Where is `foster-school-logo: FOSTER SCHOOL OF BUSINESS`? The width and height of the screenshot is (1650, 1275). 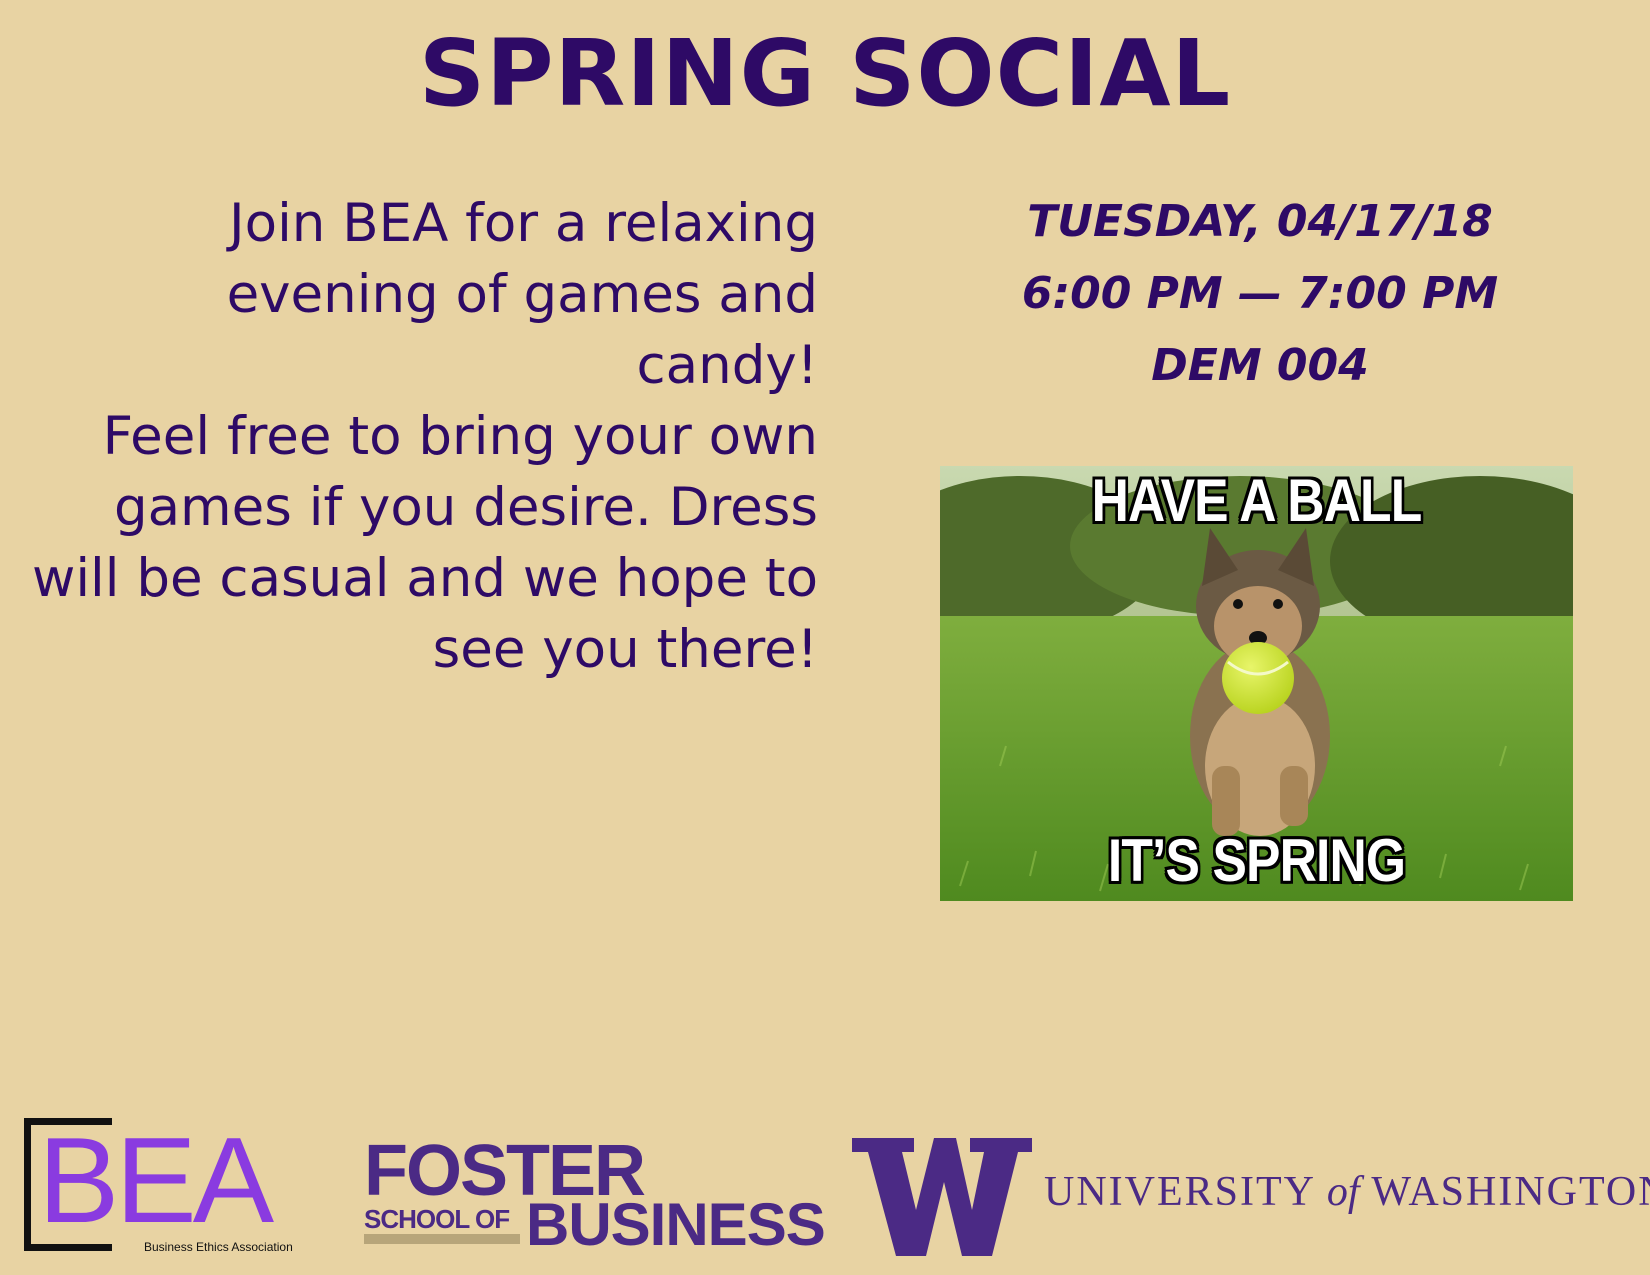
foster-school-logo: FOSTER SCHOOL OF BUSINESS is located at coordinates (595, 1196).